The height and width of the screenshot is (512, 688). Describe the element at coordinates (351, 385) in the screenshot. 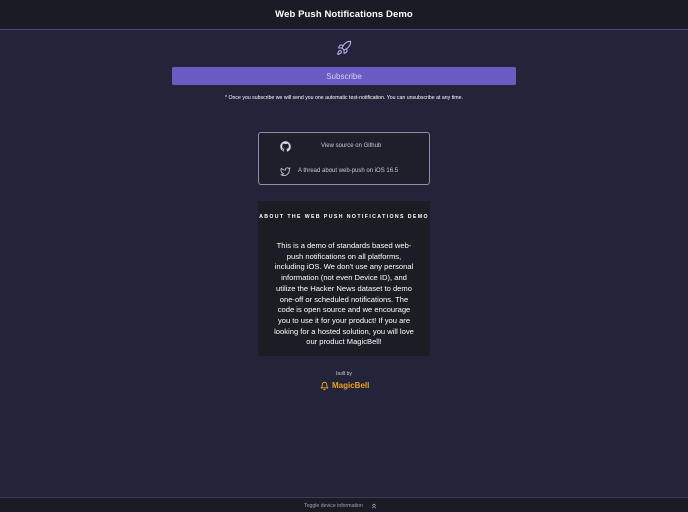

I see `magicbell-logo-text: MagicBell` at that location.